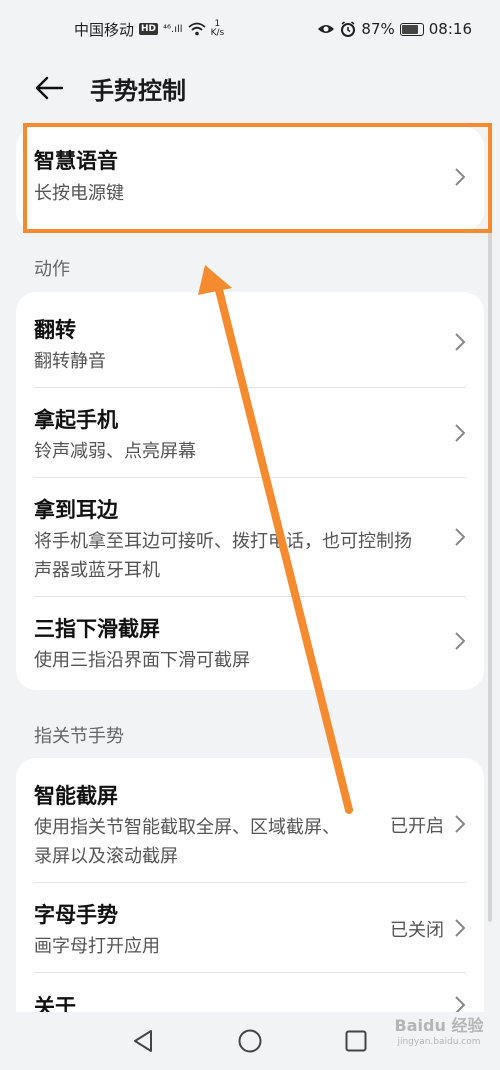  I want to click on navigation-bar: Baidu 经验 jingyan.baidu.com, so click(250, 1041).